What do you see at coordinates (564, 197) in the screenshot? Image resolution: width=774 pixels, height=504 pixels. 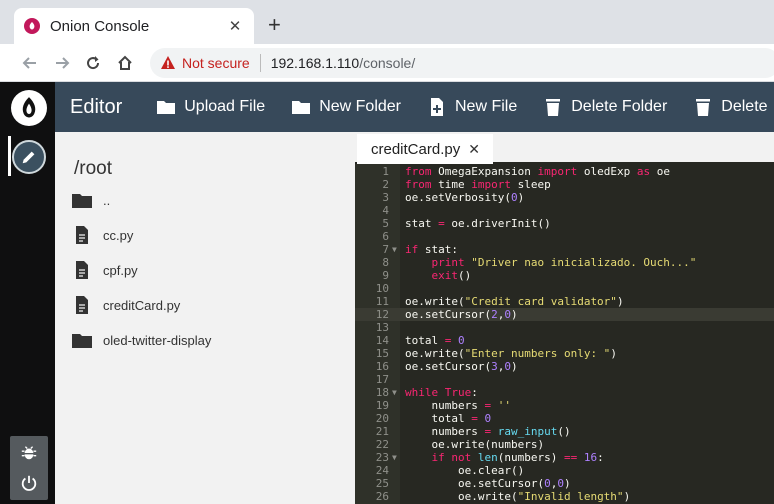 I see `code-line: 3 oe.setVerbosity(0)` at bounding box center [564, 197].